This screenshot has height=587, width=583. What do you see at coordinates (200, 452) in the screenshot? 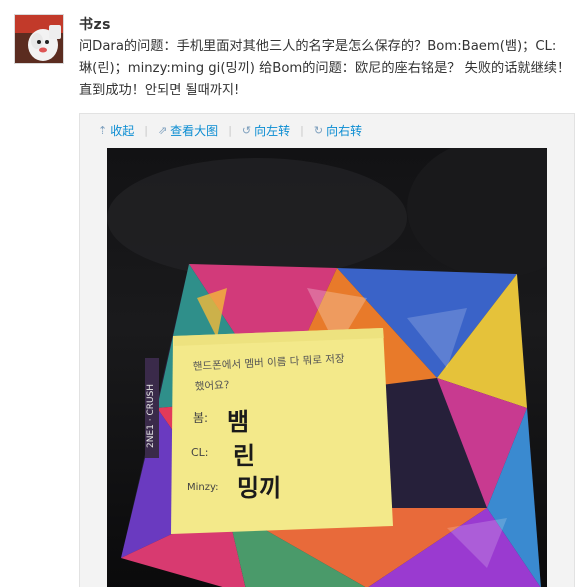
I see `note-cl-label: CL:` at bounding box center [200, 452].